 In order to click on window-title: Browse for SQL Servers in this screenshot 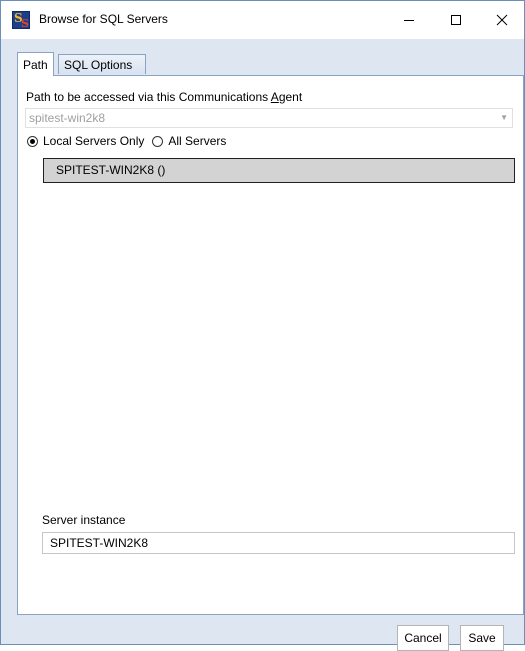, I will do `click(103, 19)`.